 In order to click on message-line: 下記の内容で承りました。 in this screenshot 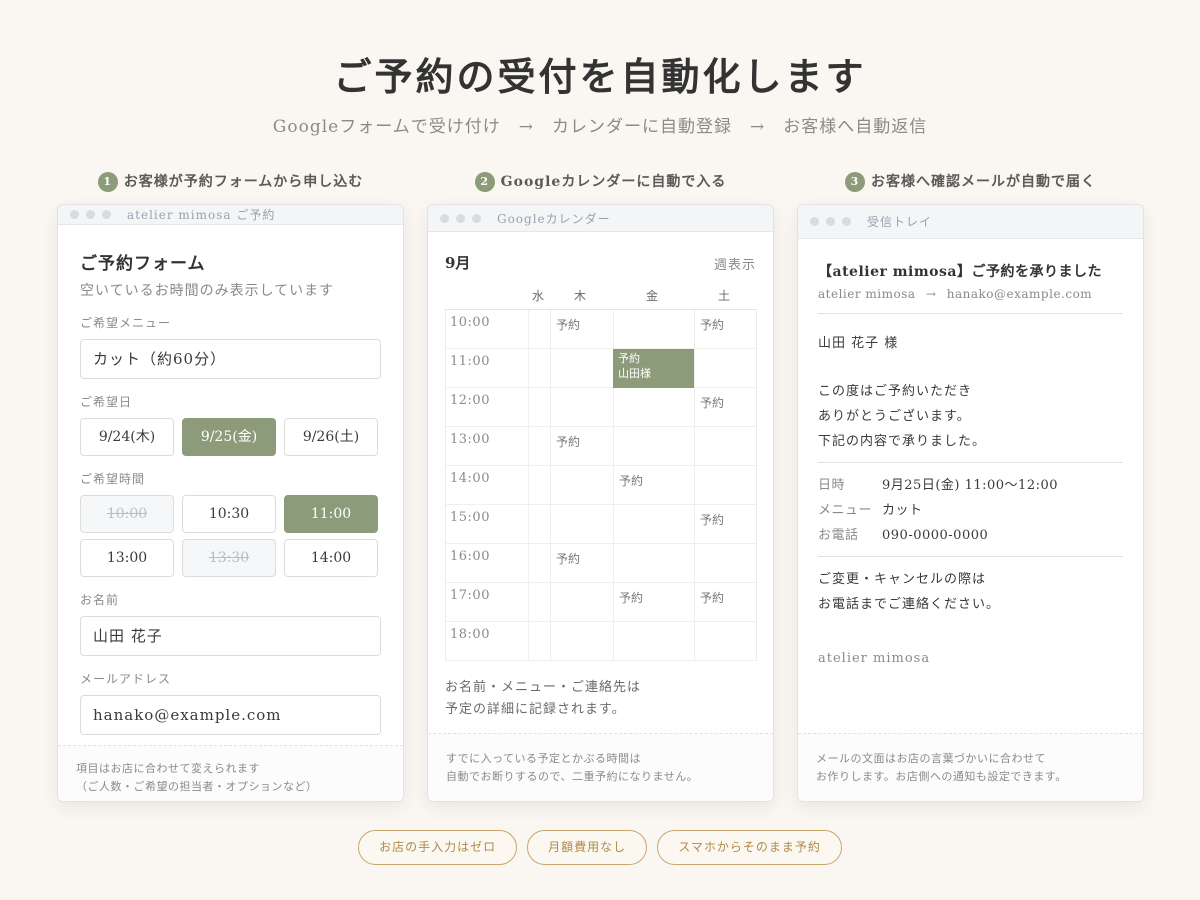, I will do `click(902, 441)`.